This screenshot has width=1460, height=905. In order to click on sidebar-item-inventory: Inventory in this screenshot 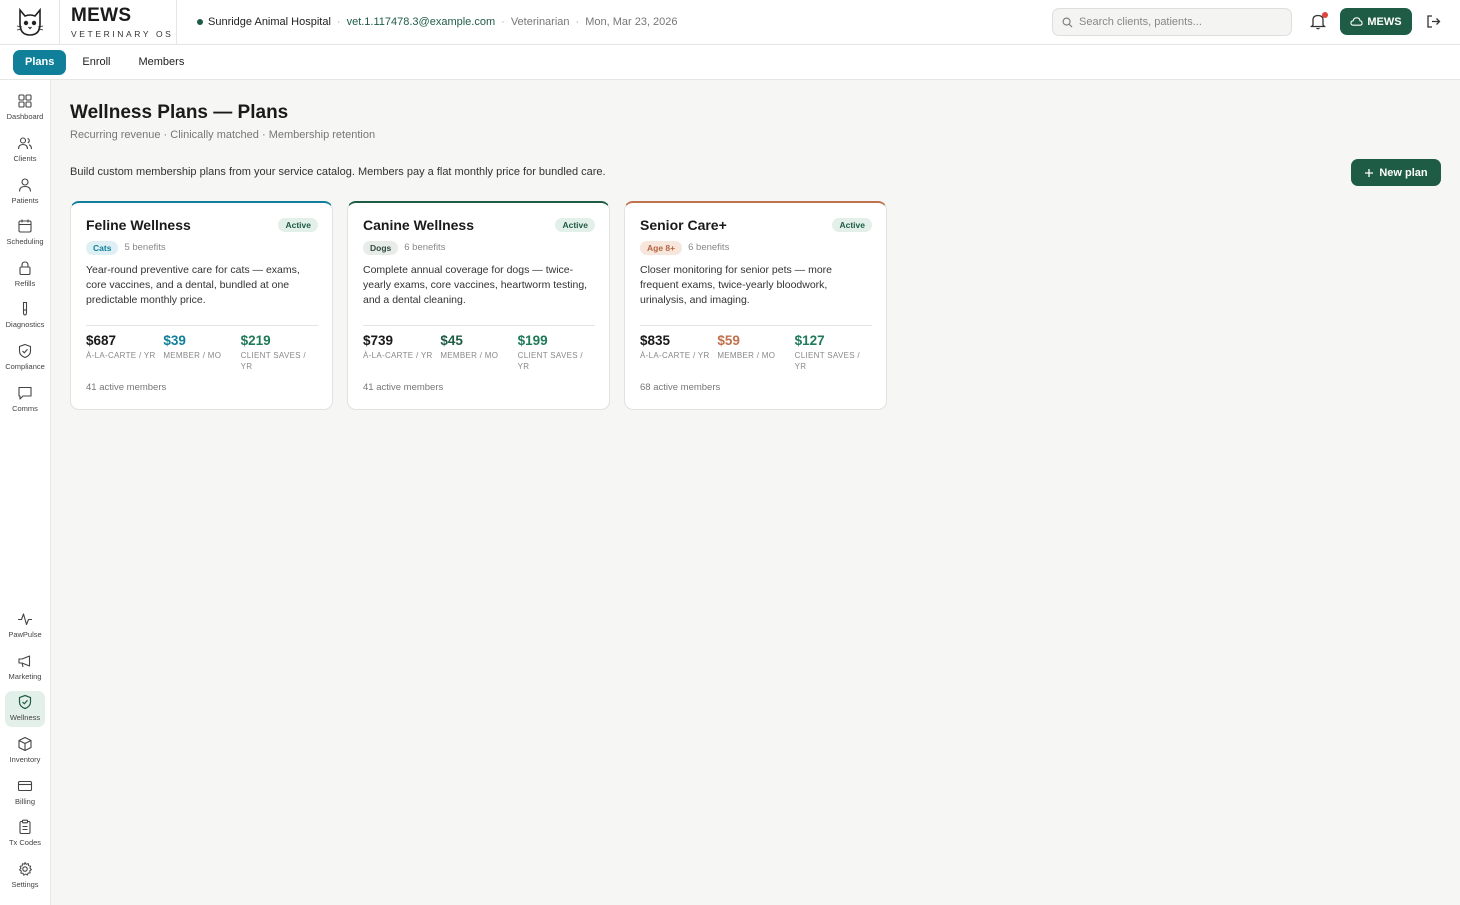, I will do `click(25, 751)`.